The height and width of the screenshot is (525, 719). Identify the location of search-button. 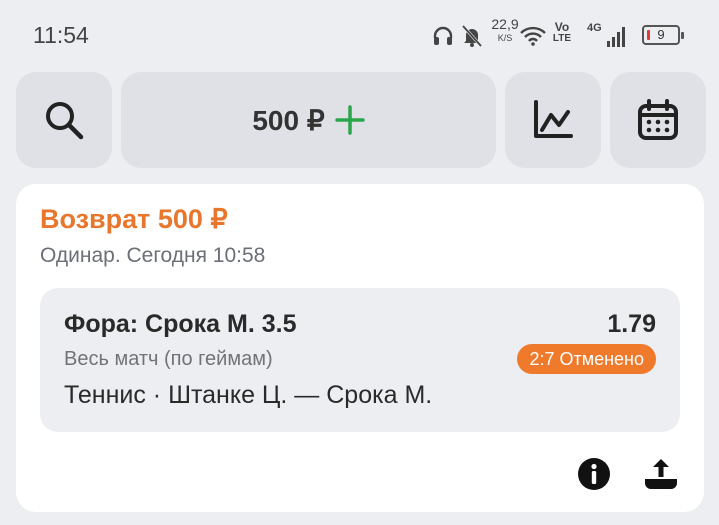
(64, 120).